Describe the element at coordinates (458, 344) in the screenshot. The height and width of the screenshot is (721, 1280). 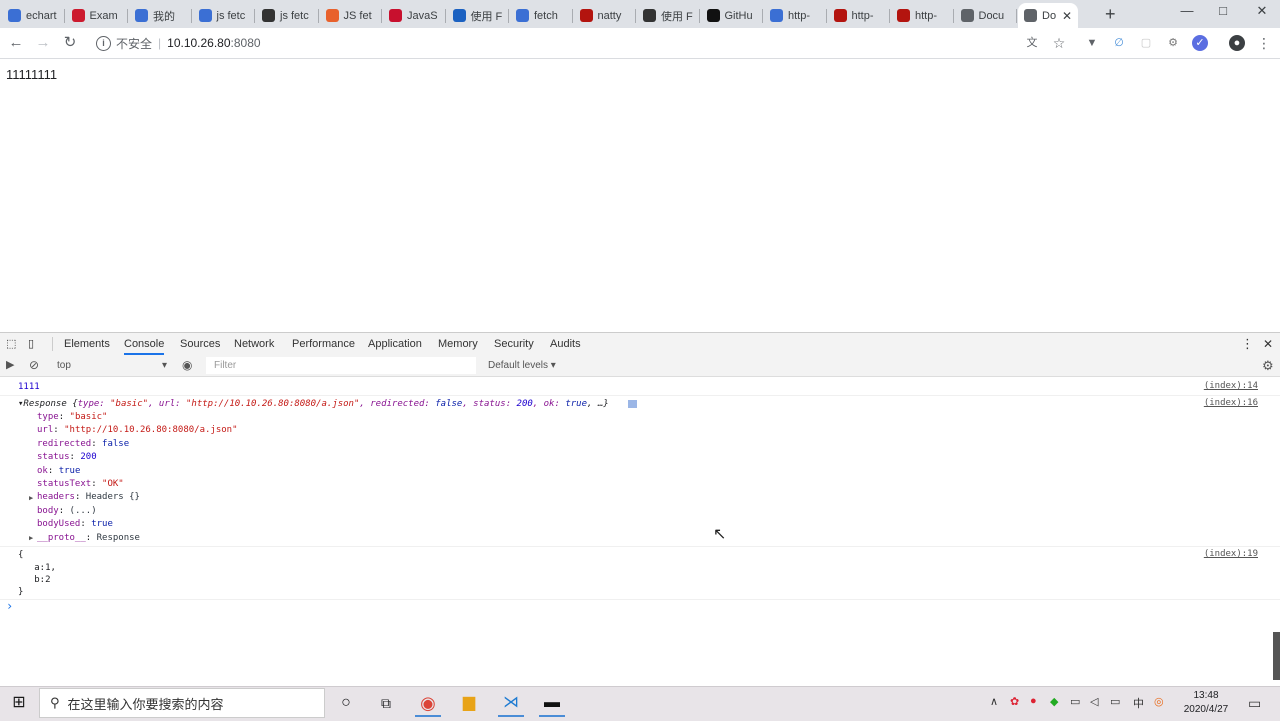
I see `tab-memory: Memory` at that location.